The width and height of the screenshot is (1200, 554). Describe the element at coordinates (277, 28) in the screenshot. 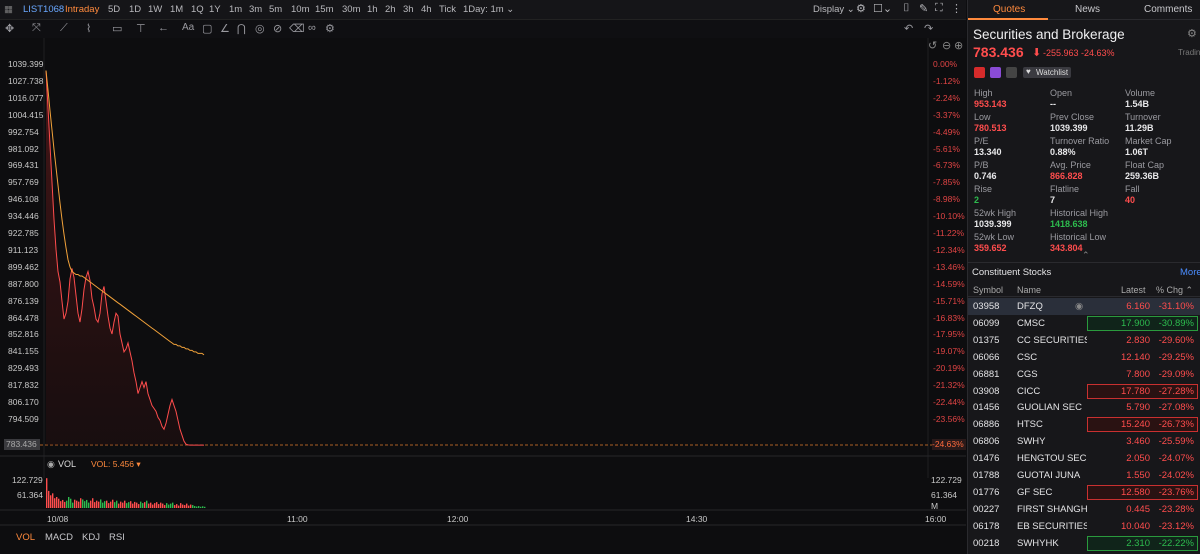

I see `lock-icon: ⊘` at that location.